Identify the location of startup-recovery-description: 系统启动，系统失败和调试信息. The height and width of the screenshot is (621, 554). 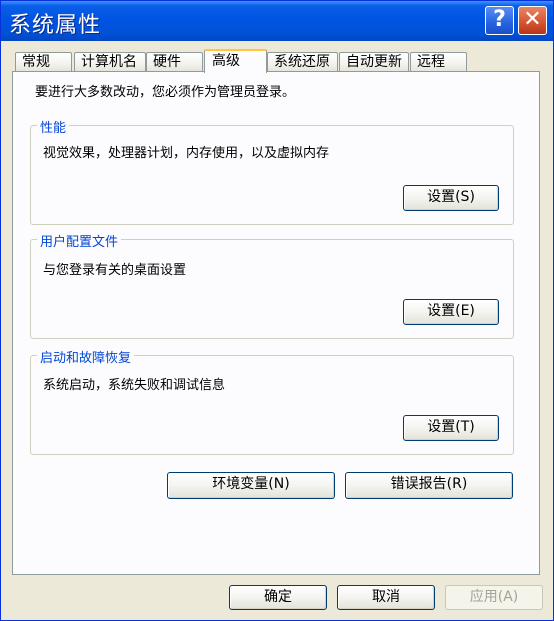
(134, 385).